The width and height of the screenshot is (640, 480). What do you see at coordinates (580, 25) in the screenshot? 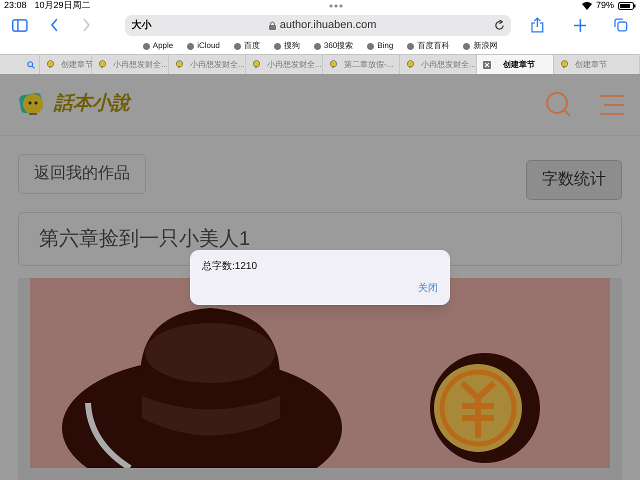
I see `plus-icon` at bounding box center [580, 25].